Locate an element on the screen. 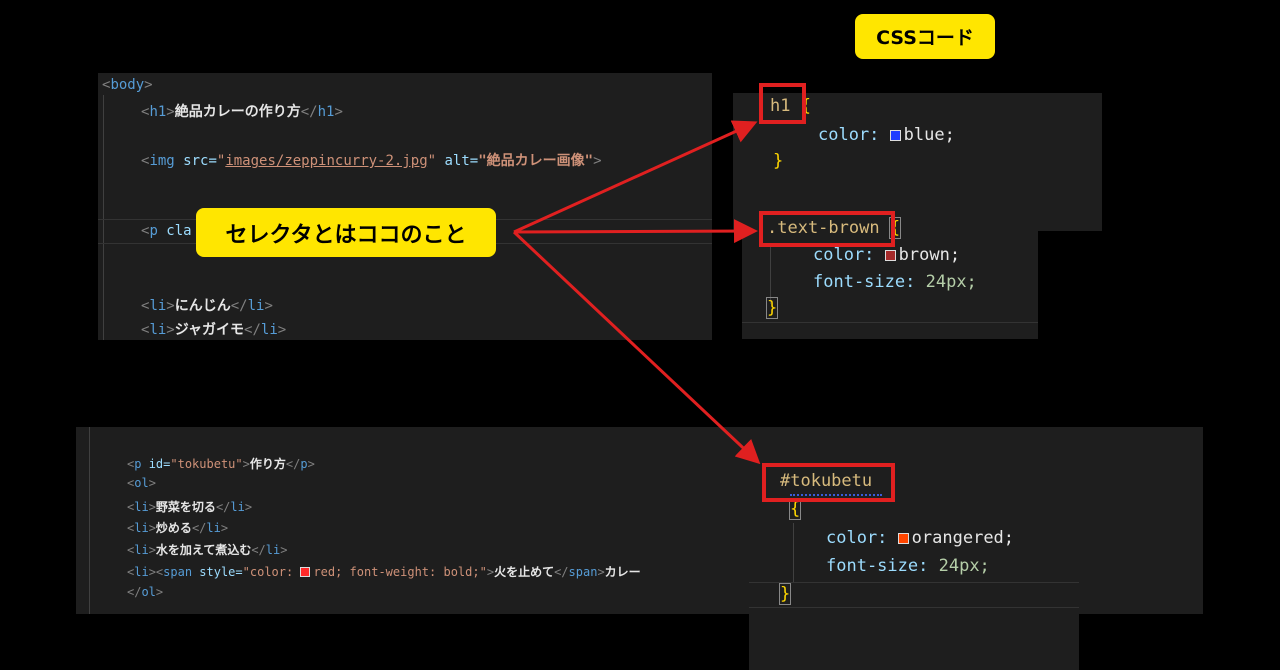 The image size is (1280, 670). tag-name: ol is located at coordinates (141, 483).